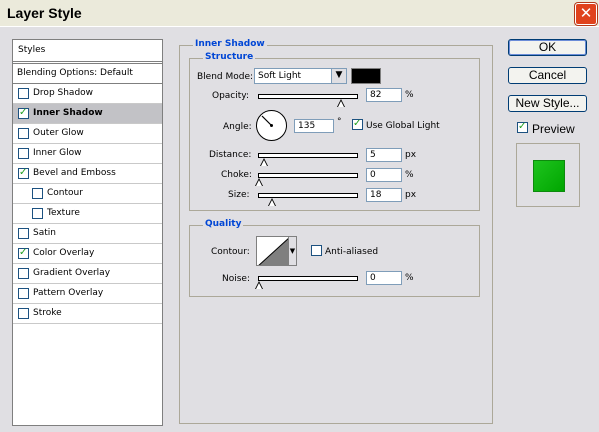 The width and height of the screenshot is (599, 432). Describe the element at coordinates (57, 153) in the screenshot. I see `style-item-label: Inner Glow` at that location.